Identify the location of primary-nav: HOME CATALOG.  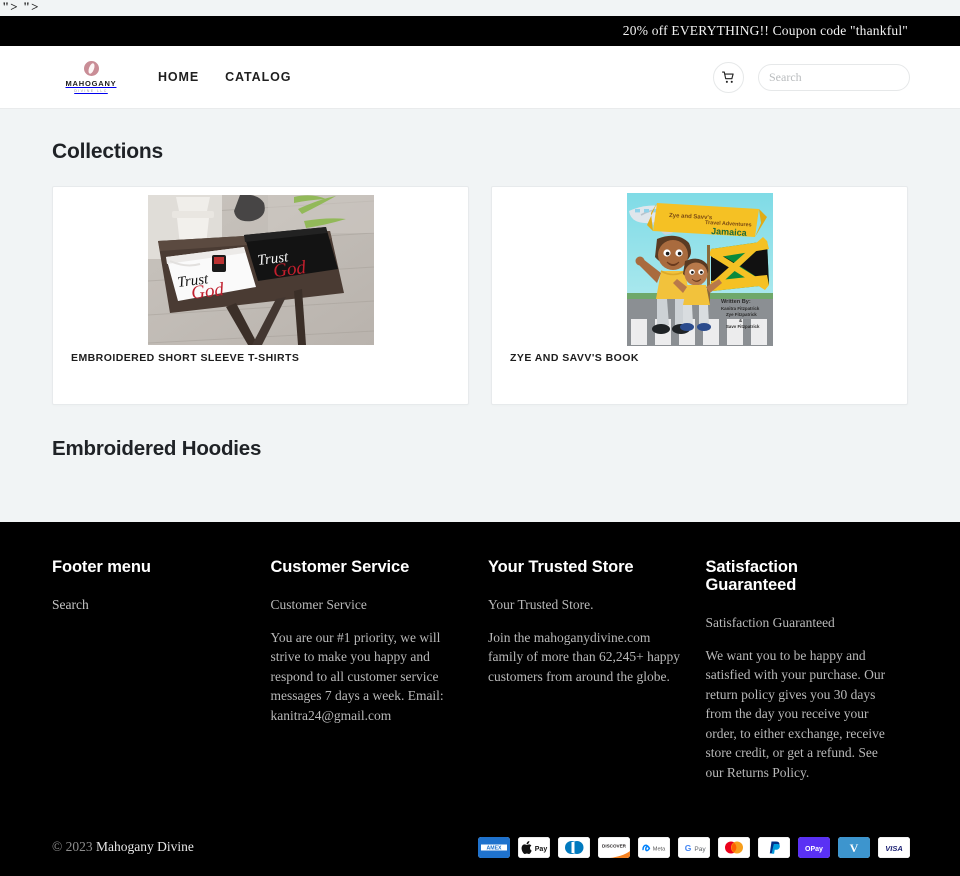
(224, 77).